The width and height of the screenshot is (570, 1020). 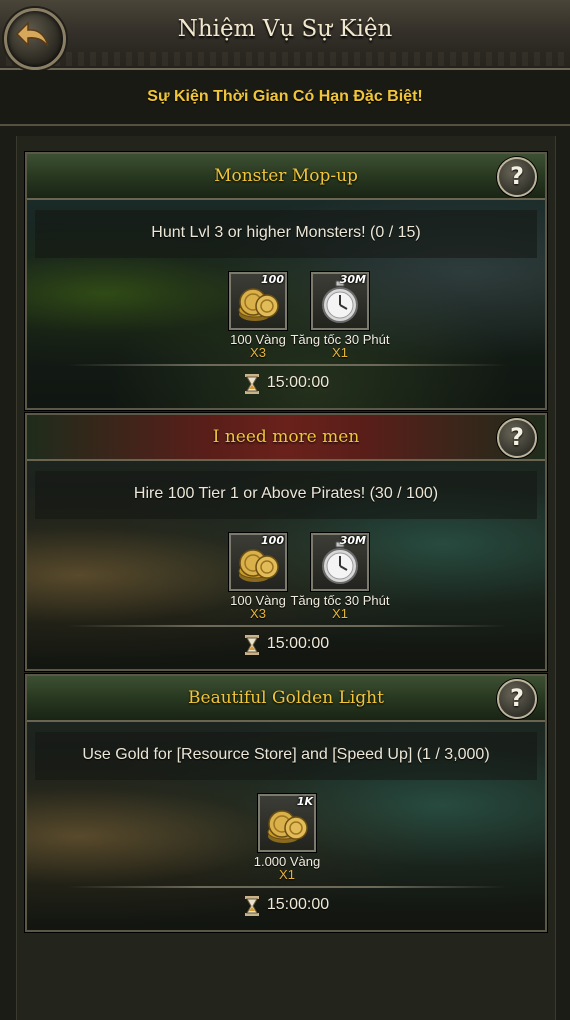 I want to click on reward-quantity-tag: 1K, so click(x=304, y=801).